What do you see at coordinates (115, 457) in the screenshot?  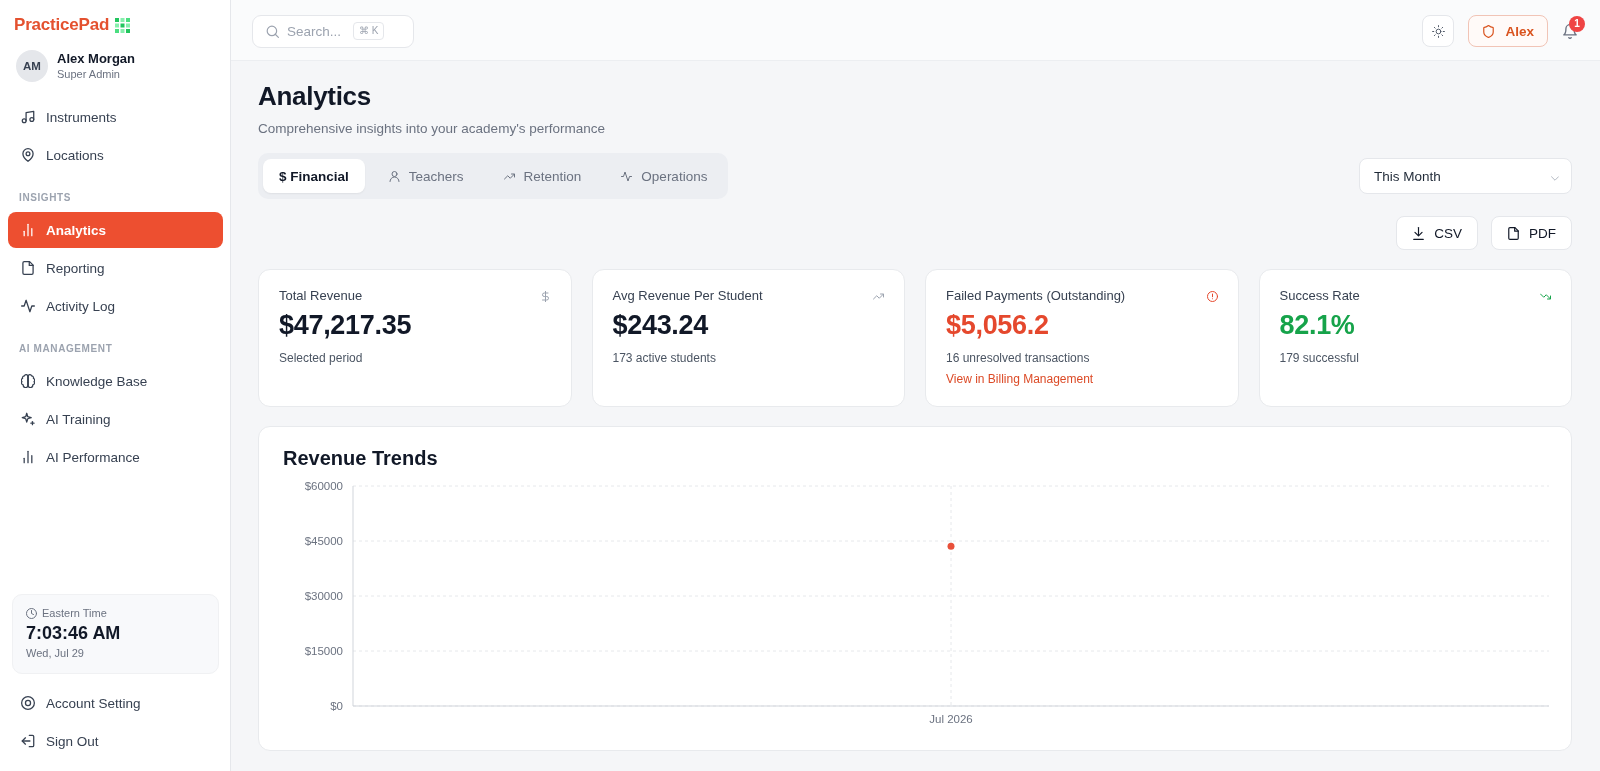 I see `nav-item: AI Performance` at bounding box center [115, 457].